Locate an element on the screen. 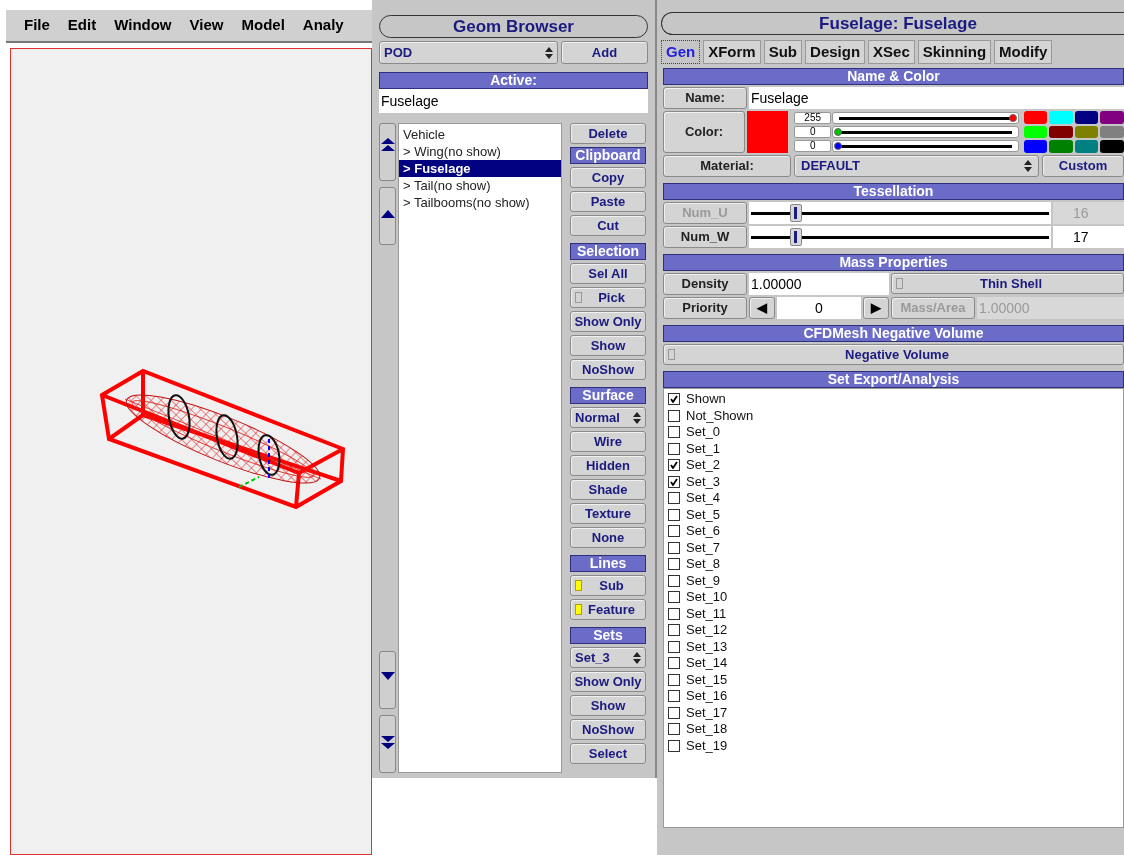 Image resolution: width=1124 pixels, height=855 pixels. action-button: Delete is located at coordinates (608, 133).